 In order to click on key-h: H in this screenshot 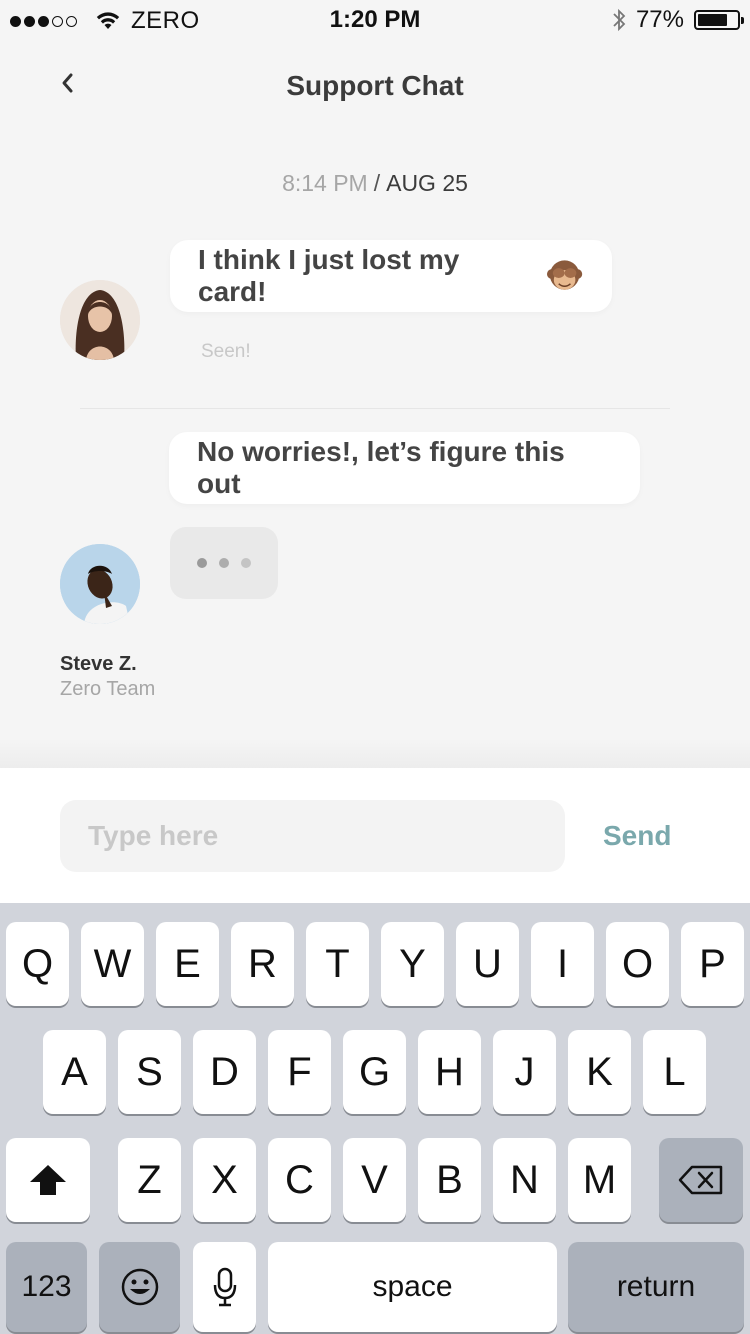, I will do `click(449, 1072)`.